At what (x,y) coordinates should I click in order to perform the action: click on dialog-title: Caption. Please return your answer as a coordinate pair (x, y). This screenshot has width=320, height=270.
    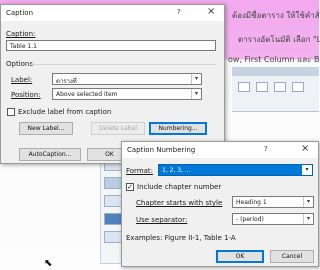
    Looking at the image, I should click on (20, 13).